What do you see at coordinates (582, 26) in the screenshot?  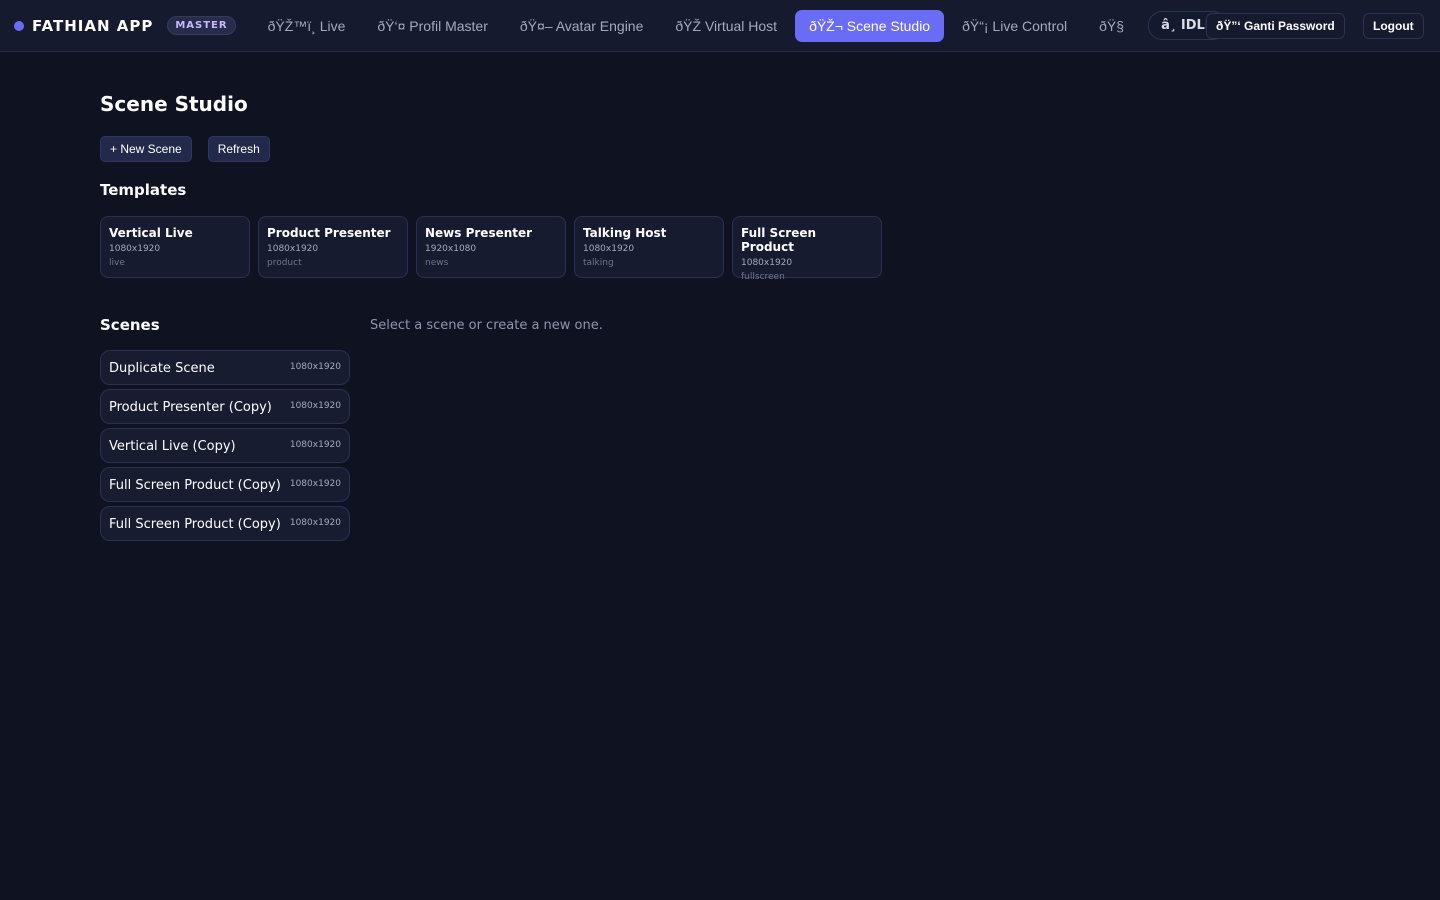 I see `nav-avatar-engine: ðŸ¤– Avatar Engine` at bounding box center [582, 26].